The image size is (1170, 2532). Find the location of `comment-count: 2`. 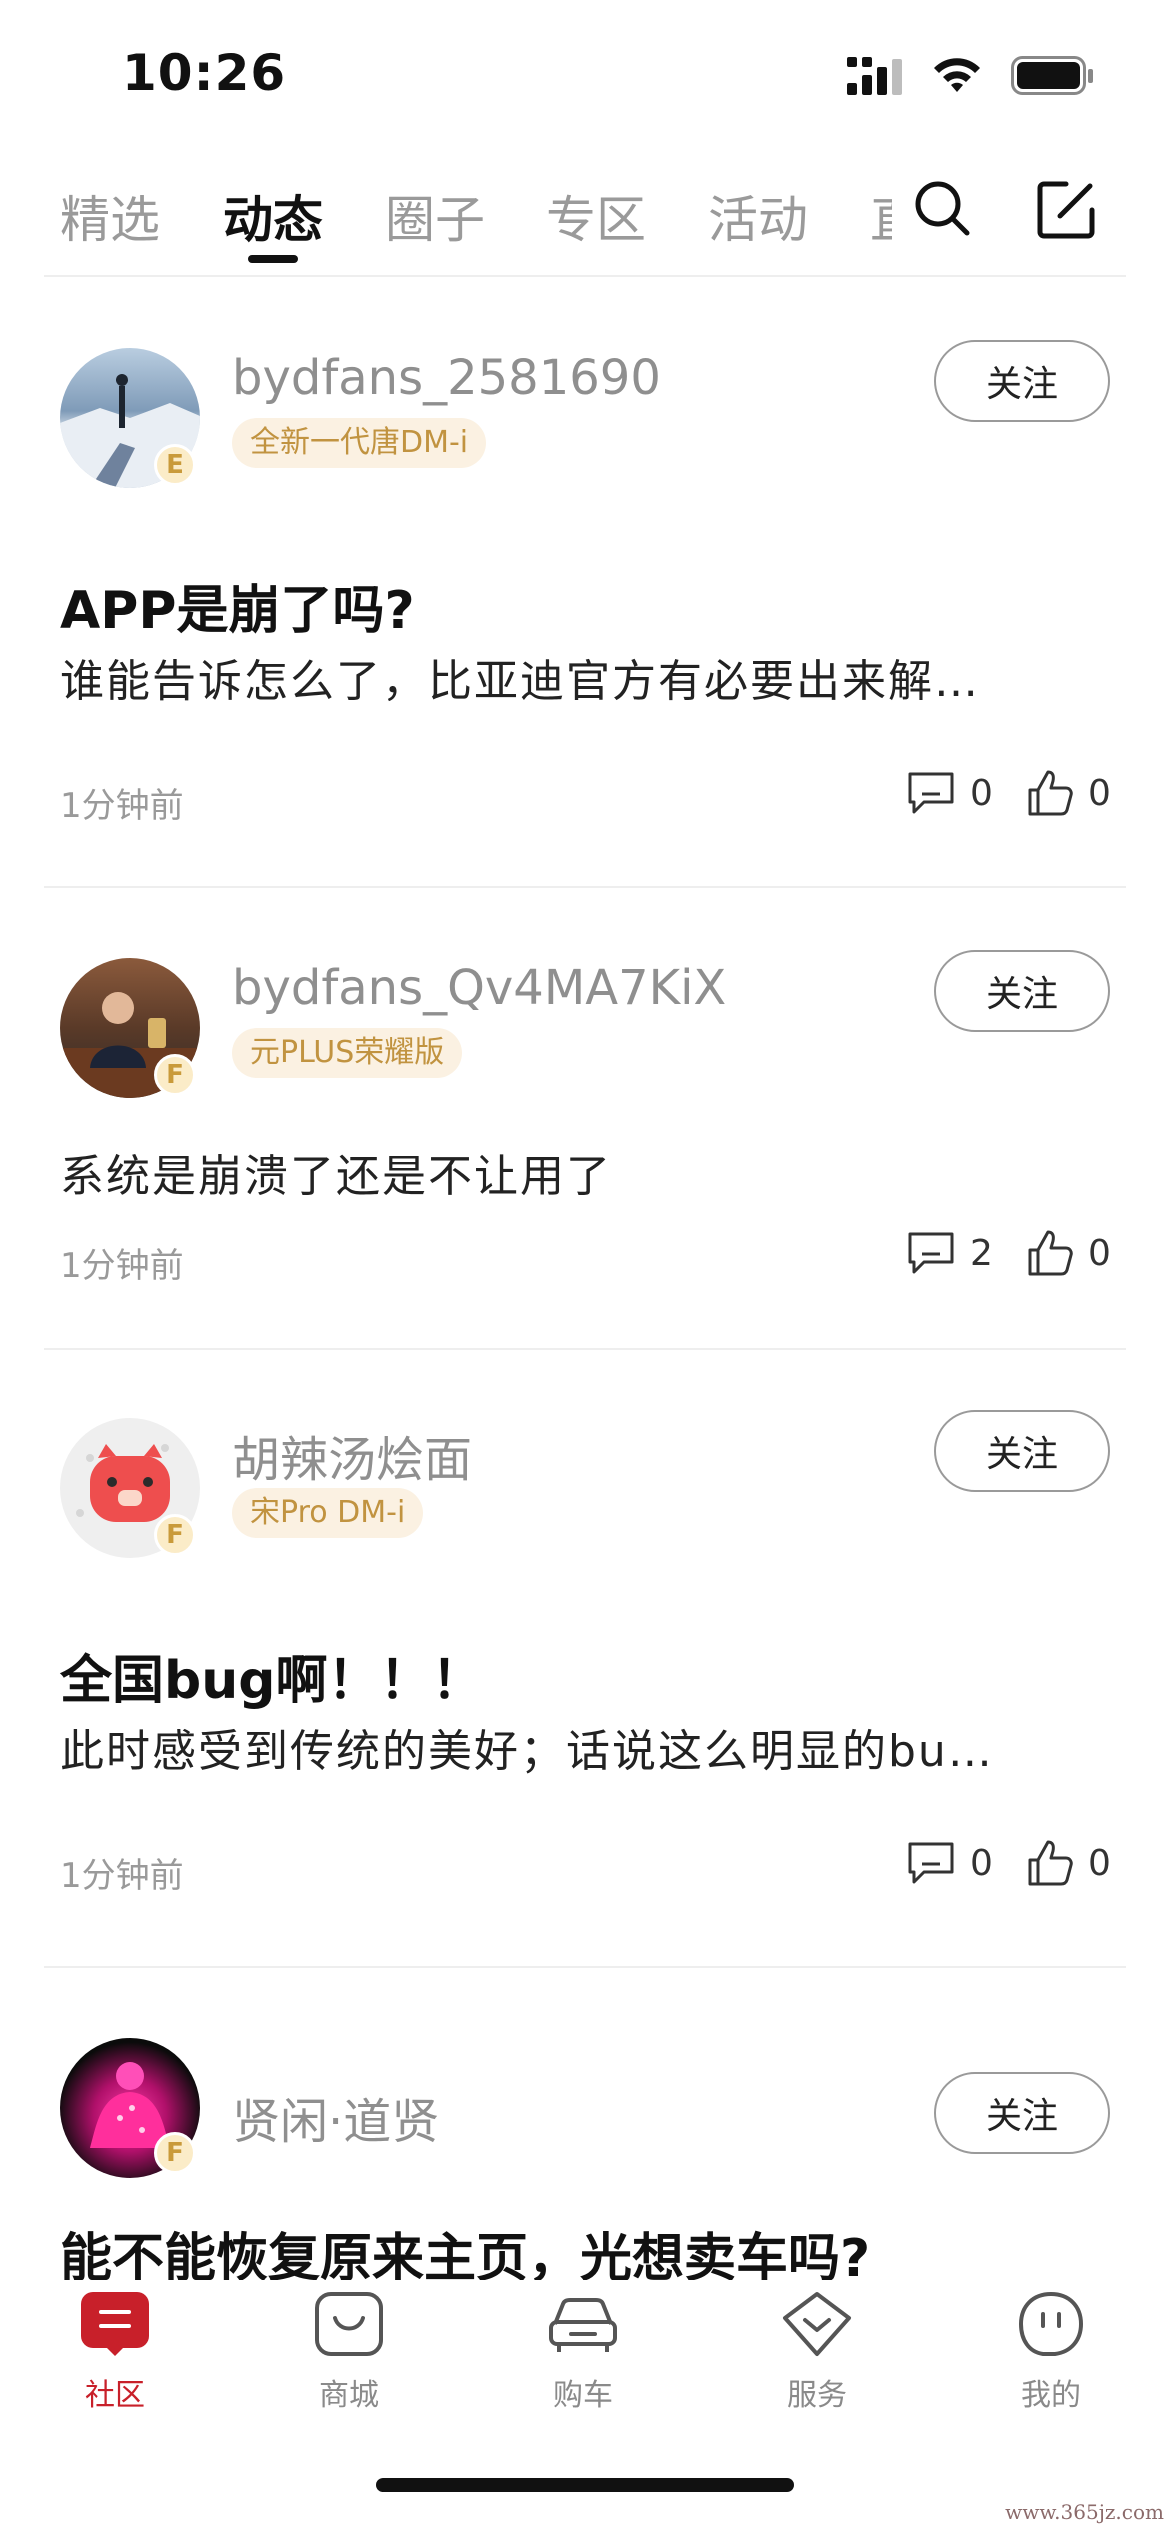

comment-count: 2 is located at coordinates (981, 1253).